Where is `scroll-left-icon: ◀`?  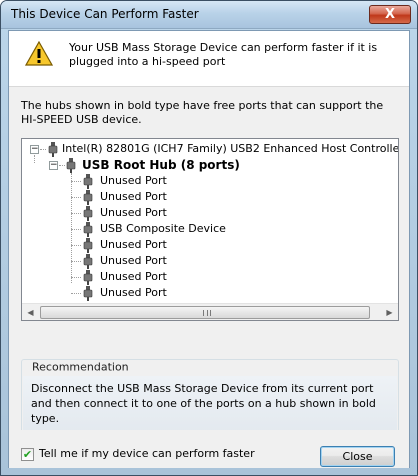 scroll-left-icon: ◀ is located at coordinates (30, 312).